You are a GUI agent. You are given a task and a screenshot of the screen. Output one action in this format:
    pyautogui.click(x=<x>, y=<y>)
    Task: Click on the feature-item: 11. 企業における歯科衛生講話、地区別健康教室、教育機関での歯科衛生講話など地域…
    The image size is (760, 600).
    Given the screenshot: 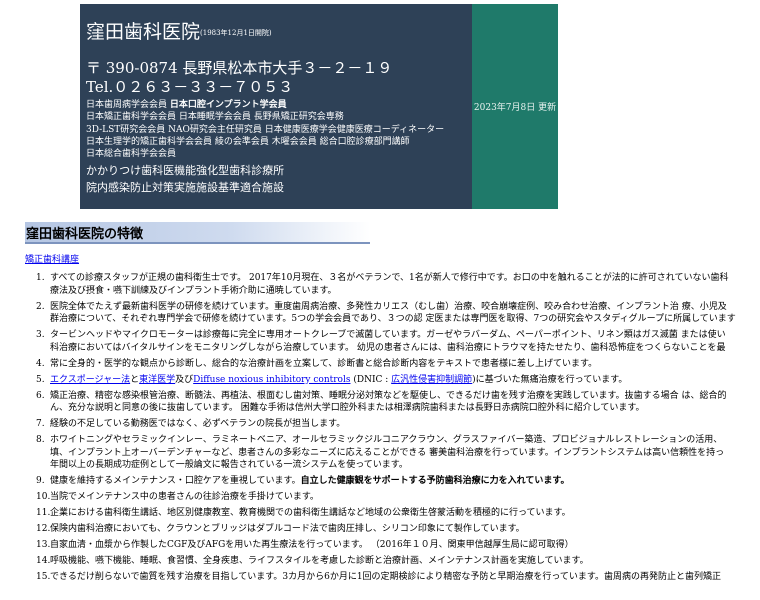 What is the action you would take?
    pyautogui.click(x=396, y=513)
    